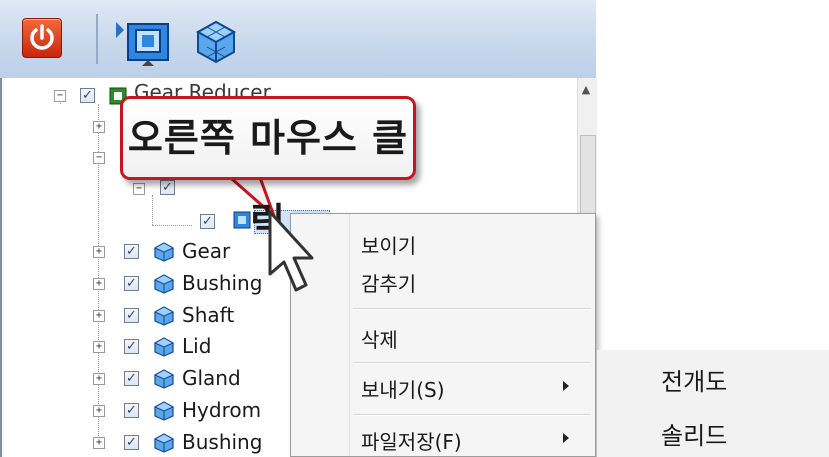 This screenshot has height=457, width=829. Describe the element at coordinates (411, 440) in the screenshot. I see `menu-item-save-file: 파일저장(F)` at that location.